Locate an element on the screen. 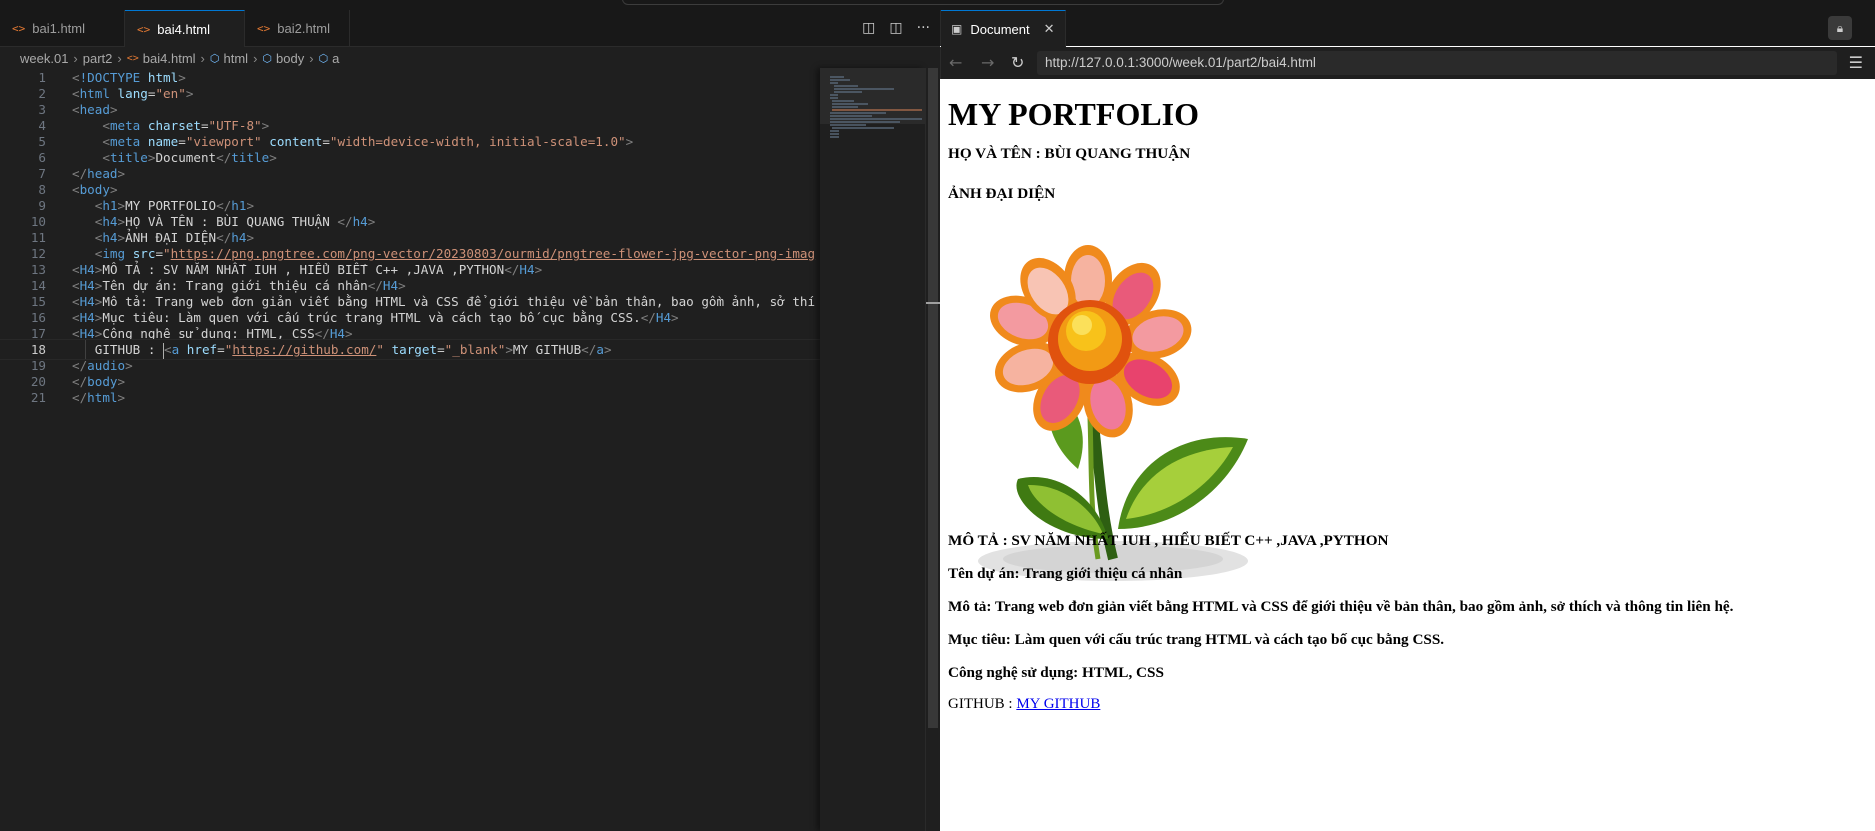 The image size is (1875, 831). tab-document: ▣ Document ✕ is located at coordinates (1003, 28).